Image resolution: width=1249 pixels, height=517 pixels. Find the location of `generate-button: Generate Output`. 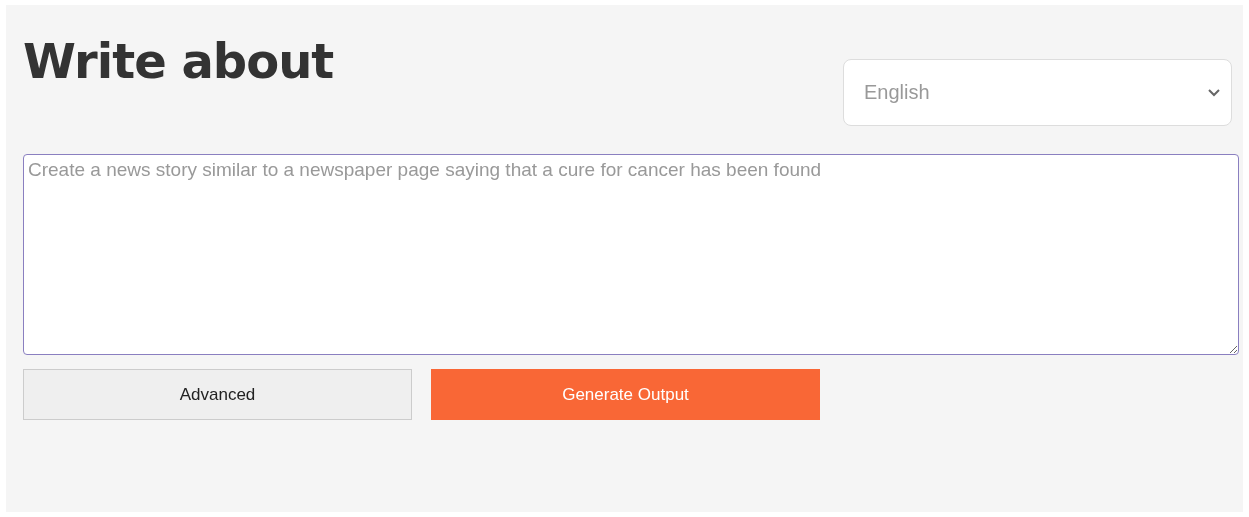

generate-button: Generate Output is located at coordinates (625, 394).